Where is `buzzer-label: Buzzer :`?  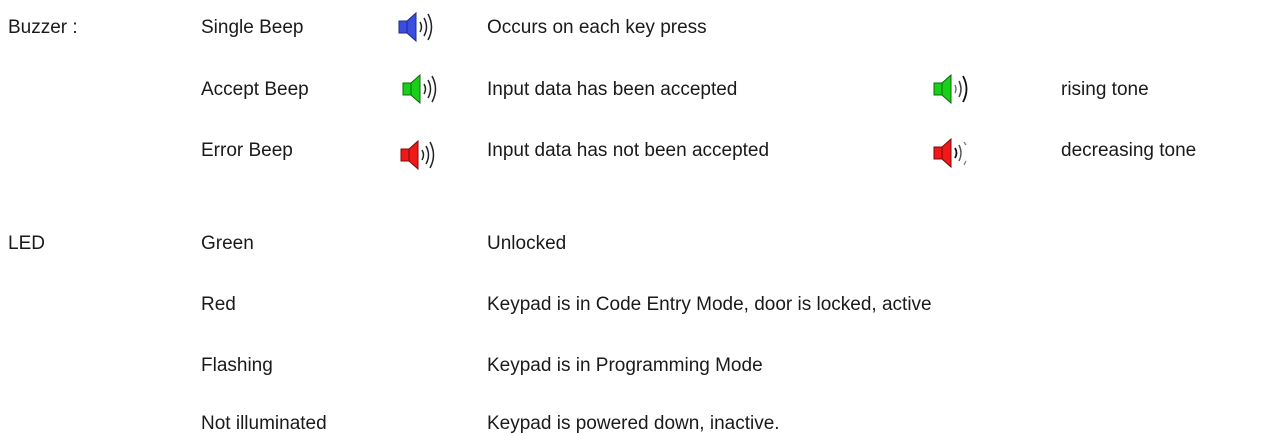
buzzer-label: Buzzer : is located at coordinates (43, 27).